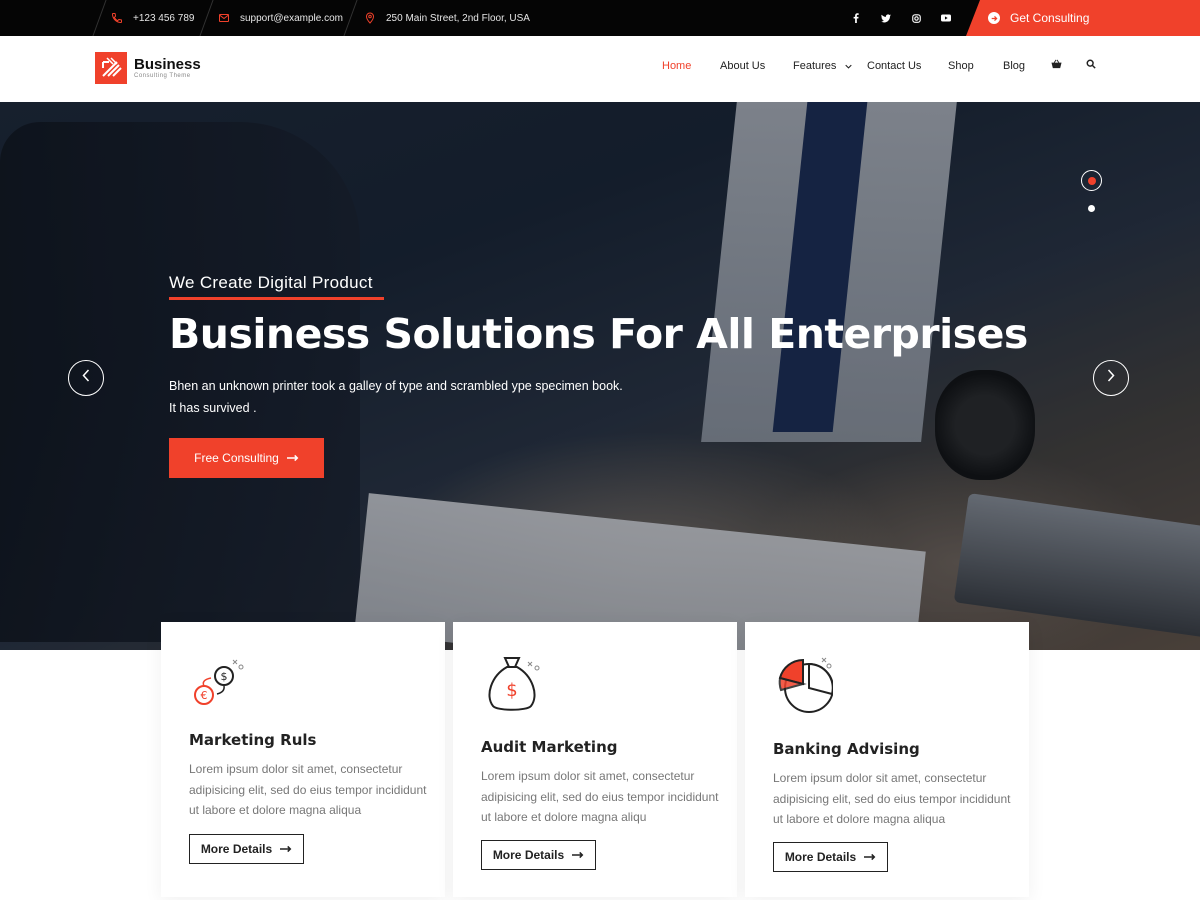 This screenshot has height=900, width=1200. What do you see at coordinates (236, 458) in the screenshot?
I see `free-consulting-label: Free Consulting` at bounding box center [236, 458].